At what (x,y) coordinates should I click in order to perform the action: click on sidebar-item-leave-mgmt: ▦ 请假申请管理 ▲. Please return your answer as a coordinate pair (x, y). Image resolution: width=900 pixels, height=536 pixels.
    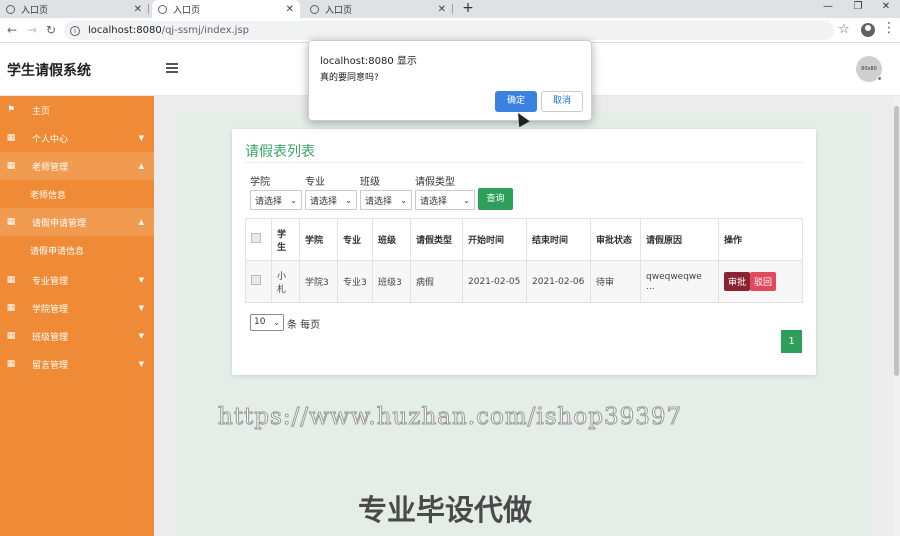
    Looking at the image, I should click on (77, 222).